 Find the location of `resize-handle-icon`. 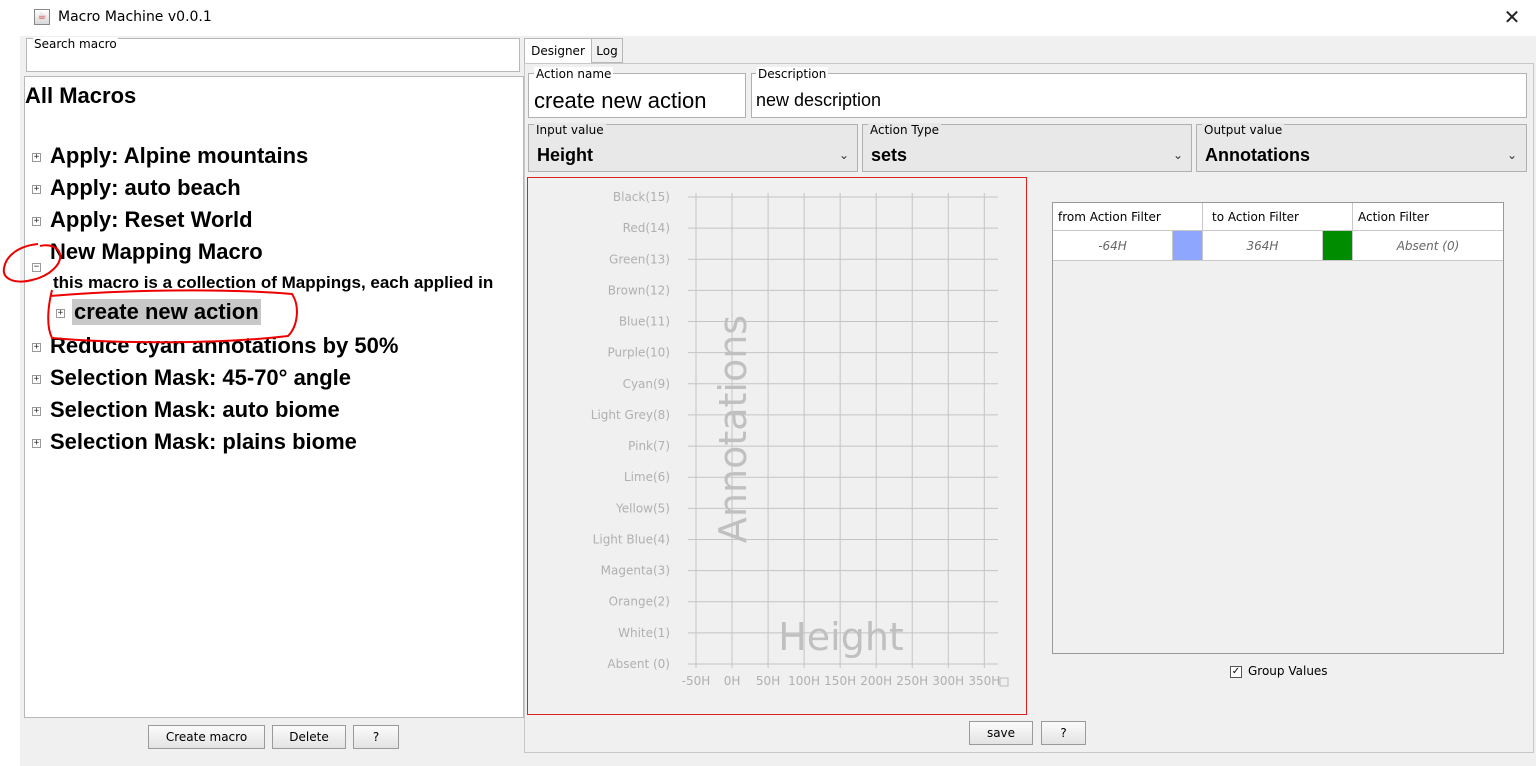

resize-handle-icon is located at coordinates (1004, 682).